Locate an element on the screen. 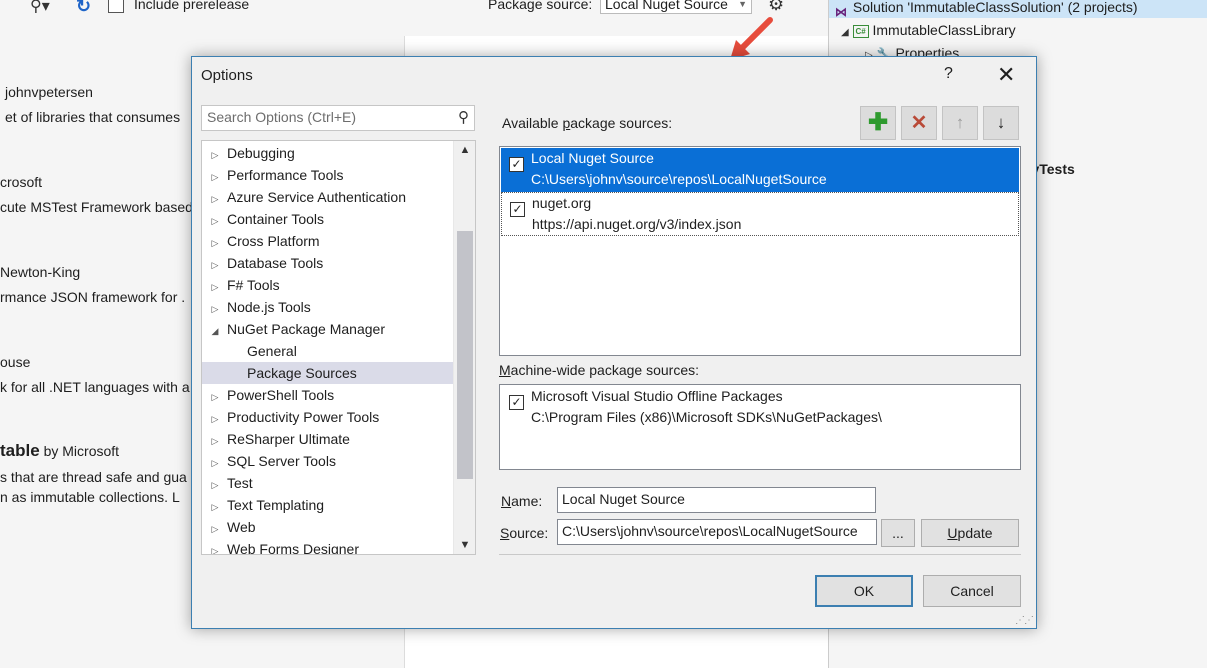 The image size is (1207, 668). resize-grip-icon: ⋰⋰ is located at coordinates (1024, 620).